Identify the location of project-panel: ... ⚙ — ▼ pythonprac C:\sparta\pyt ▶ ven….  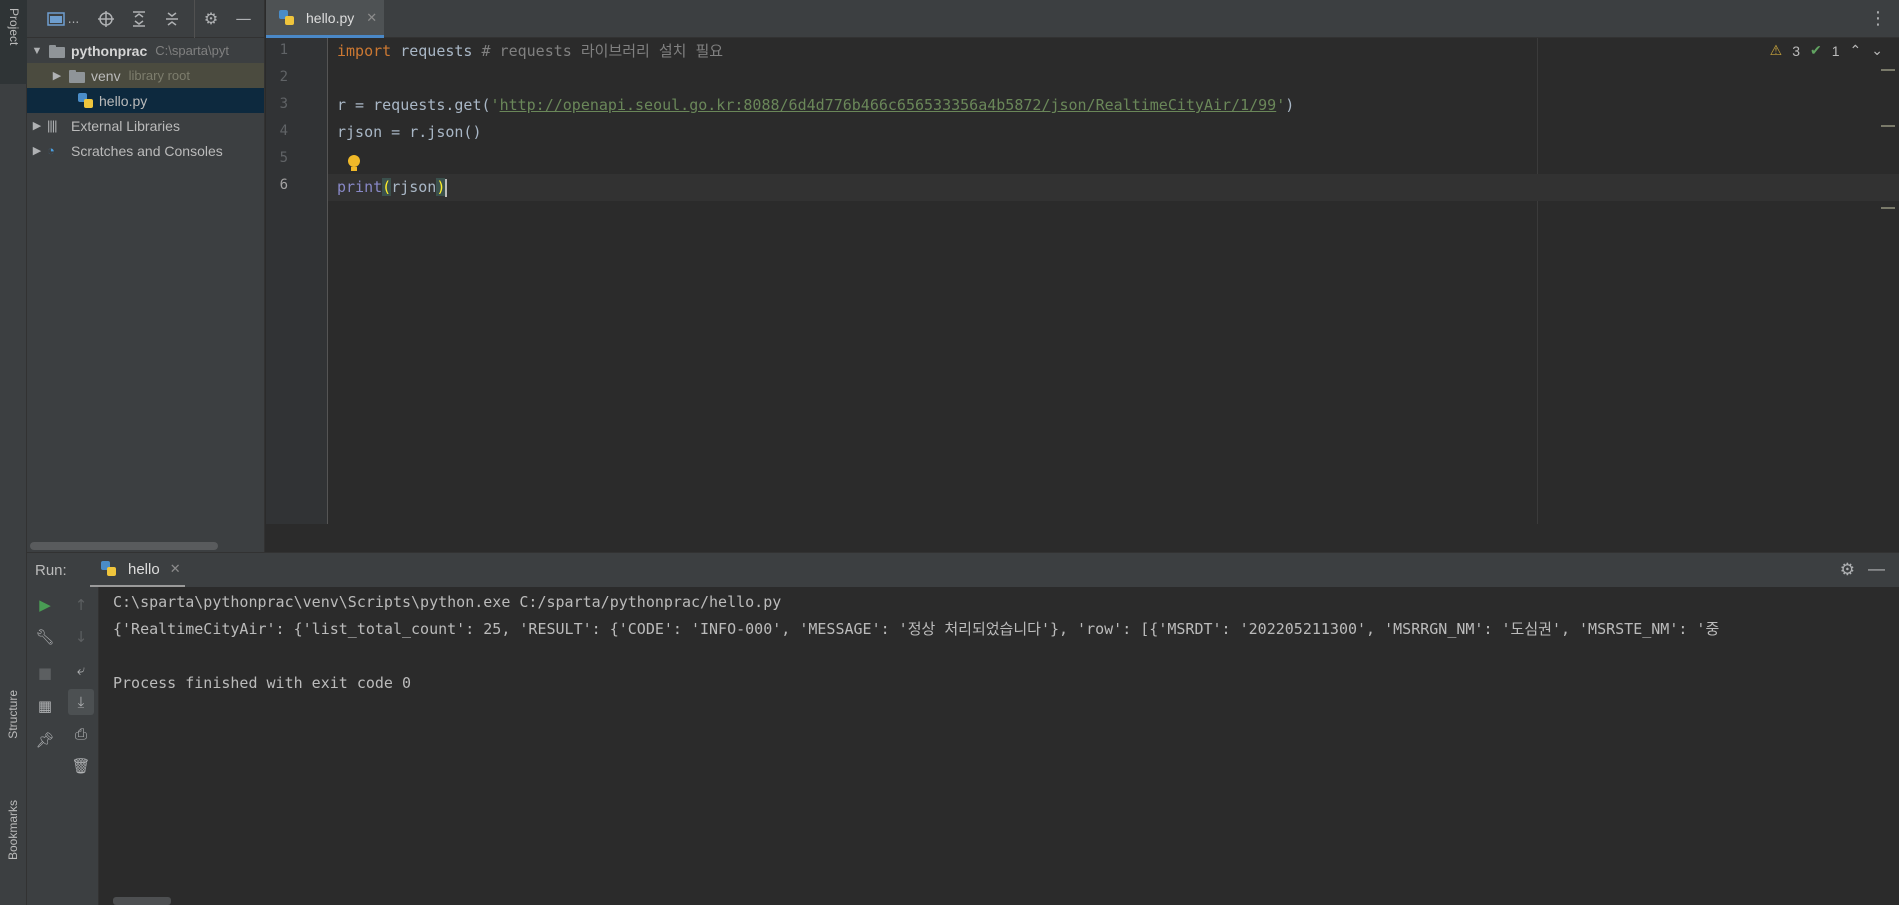
(146, 276).